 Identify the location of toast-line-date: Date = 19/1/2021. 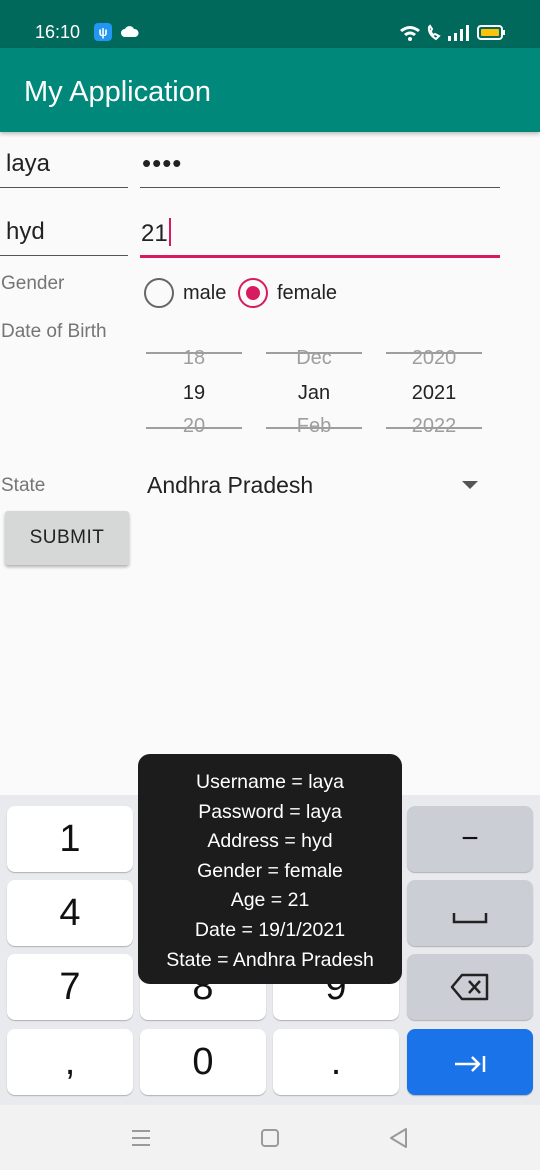
(270, 929).